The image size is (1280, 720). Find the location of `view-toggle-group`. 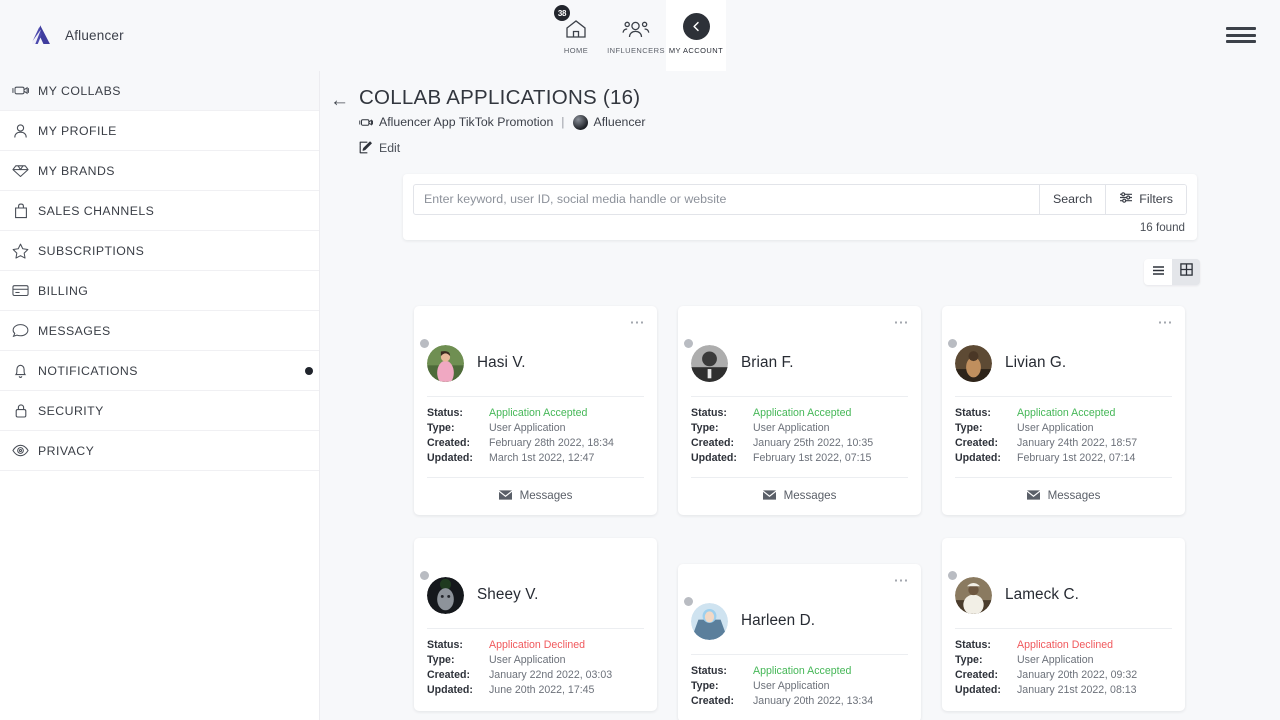

view-toggle-group is located at coordinates (1172, 271).